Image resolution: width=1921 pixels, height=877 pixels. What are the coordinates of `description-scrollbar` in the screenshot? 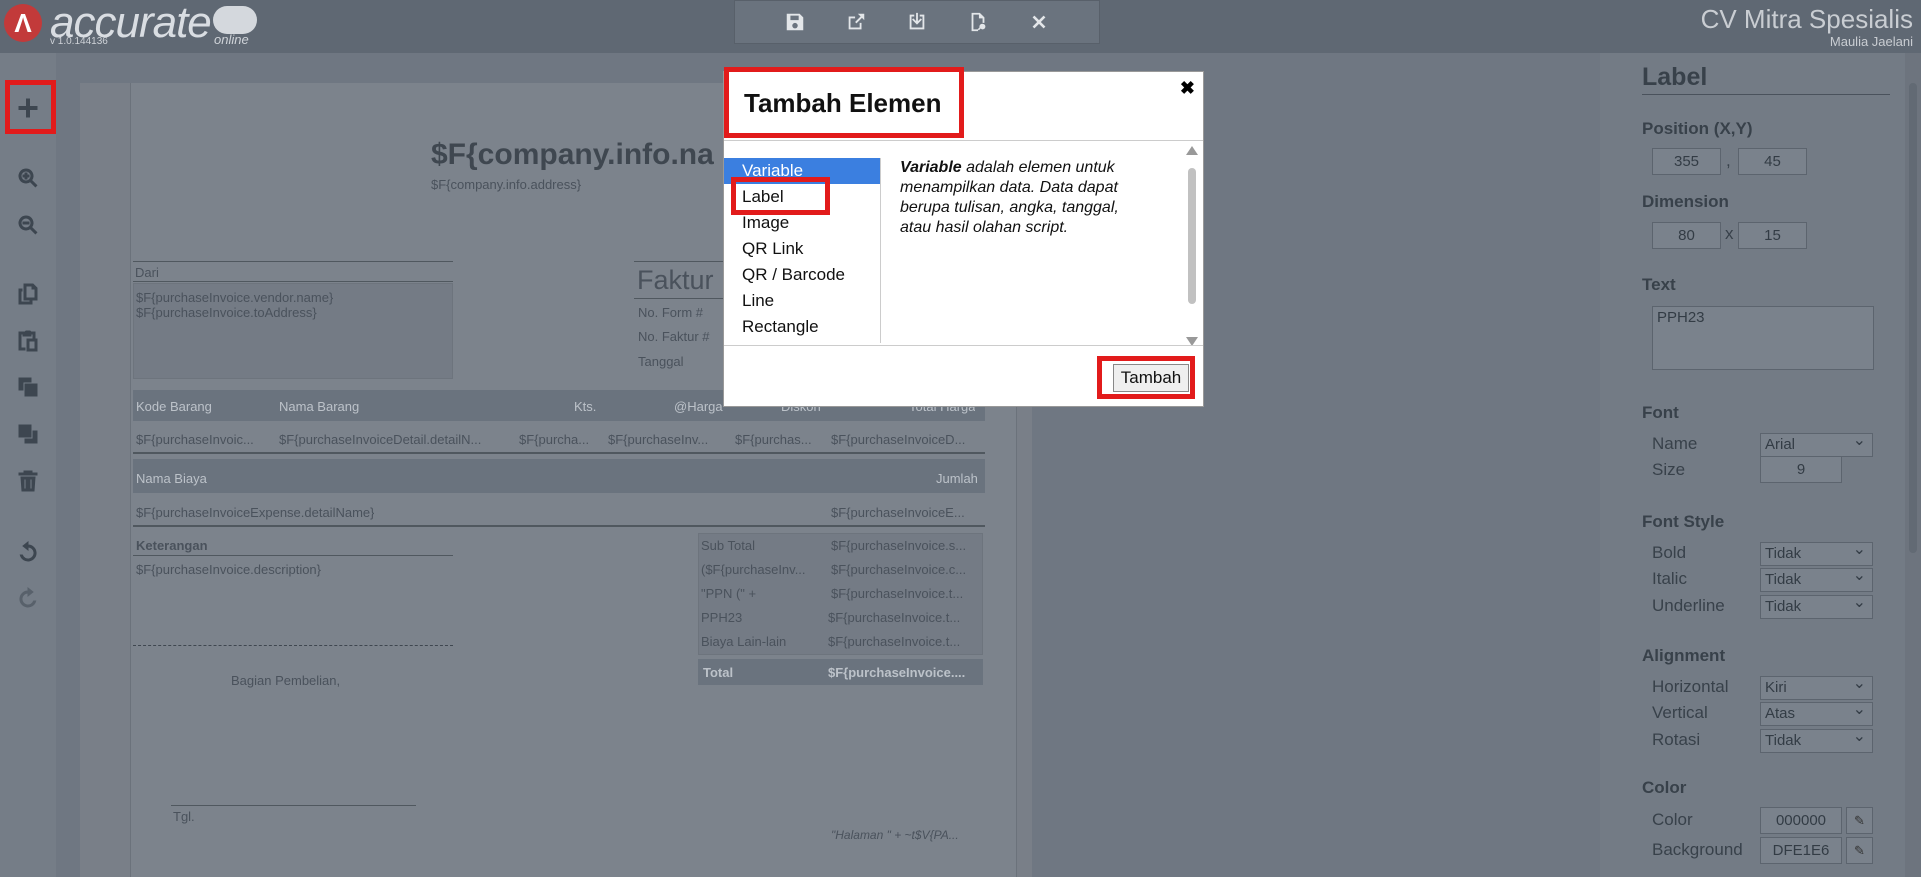 It's located at (1192, 246).